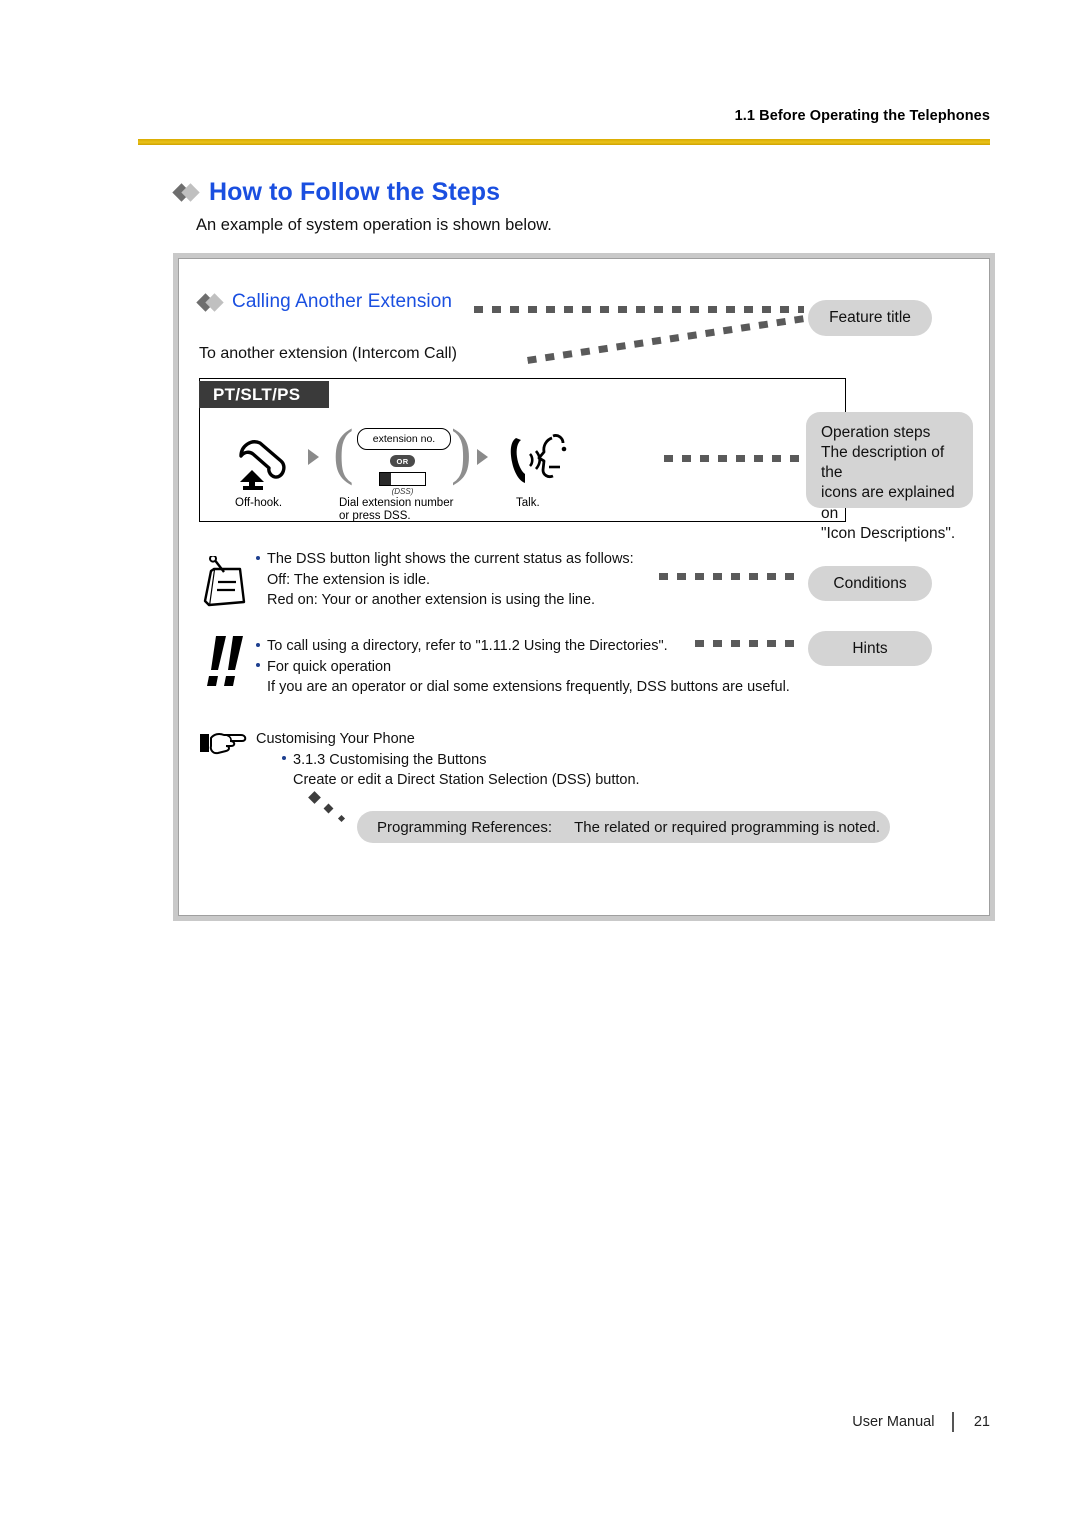 Image resolution: width=1080 pixels, height=1528 pixels. What do you see at coordinates (888, 533) in the screenshot?
I see `callout-operation-steps-line4: "Icon Descriptions".` at bounding box center [888, 533].